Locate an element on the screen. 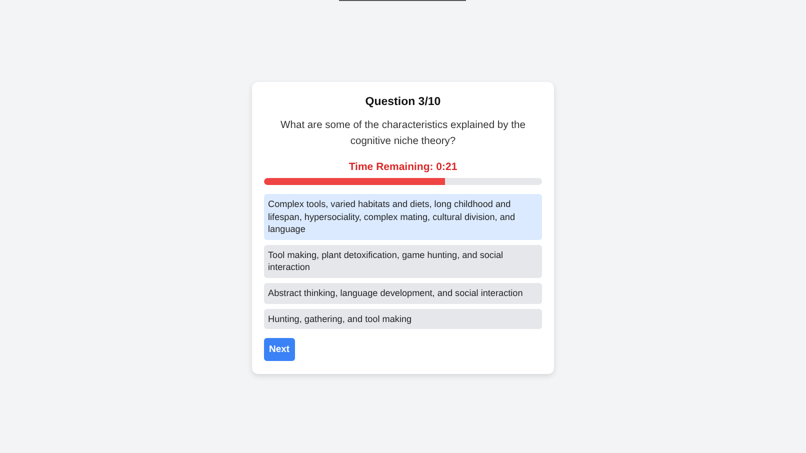  answer-option: Complex tools, varied habitats and diets, long childhood and lifespan, hypersociality, complex mating, cultural division, and language is located at coordinates (403, 217).